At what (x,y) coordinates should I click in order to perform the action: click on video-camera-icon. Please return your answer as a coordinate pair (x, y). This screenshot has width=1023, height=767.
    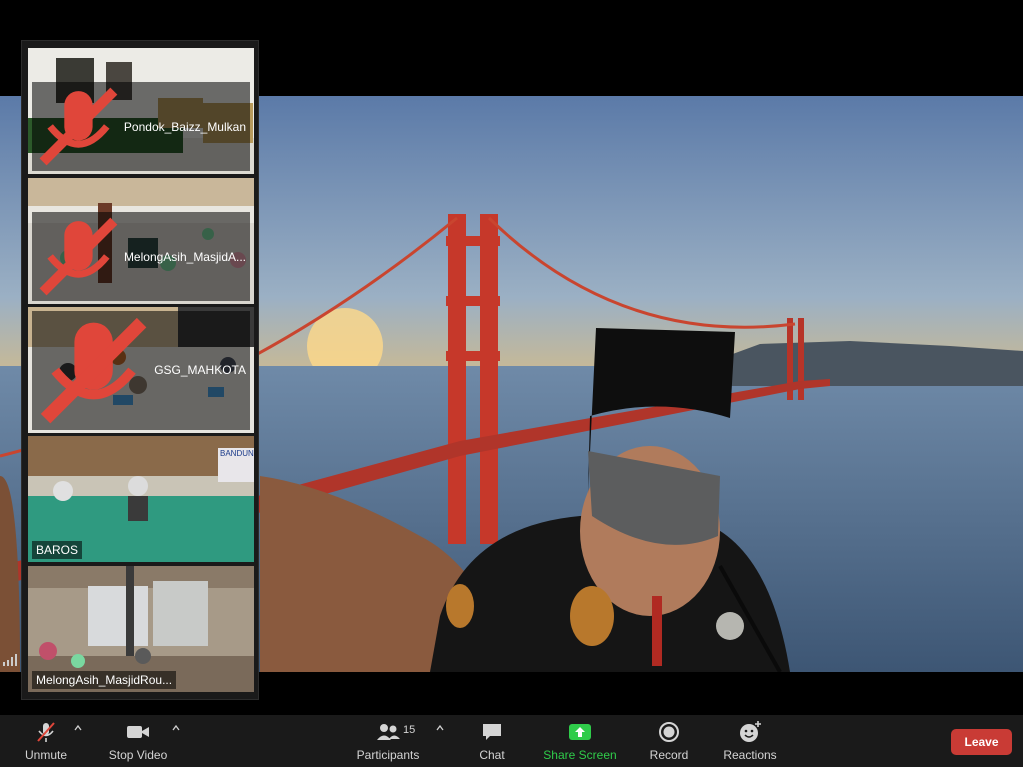
    Looking at the image, I should click on (138, 732).